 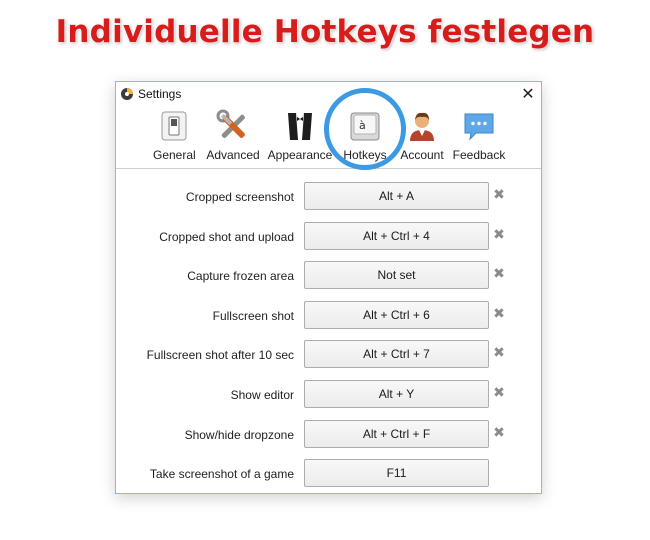 I want to click on hotkey-row: Cropped shot and upload Alt + Ctrl + 4 ✖, so click(x=328, y=237).